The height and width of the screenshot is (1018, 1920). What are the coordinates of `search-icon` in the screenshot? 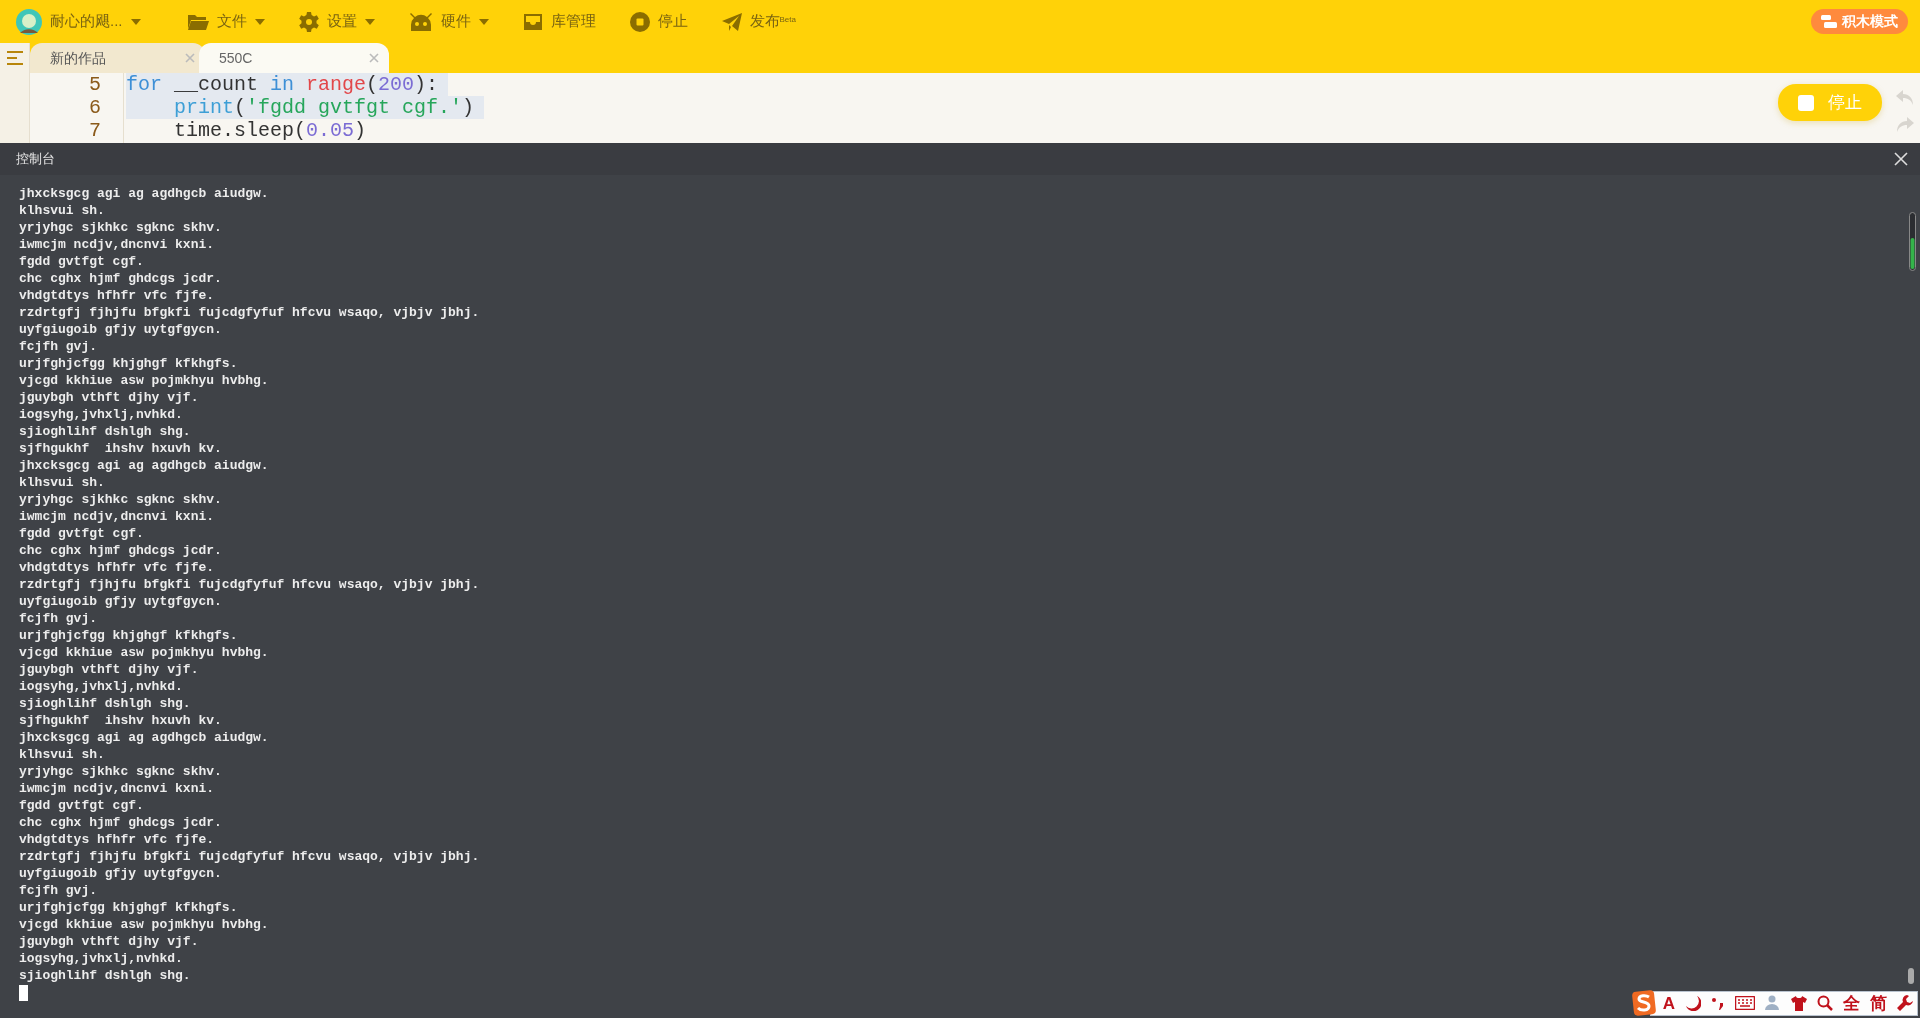 It's located at (1825, 1003).